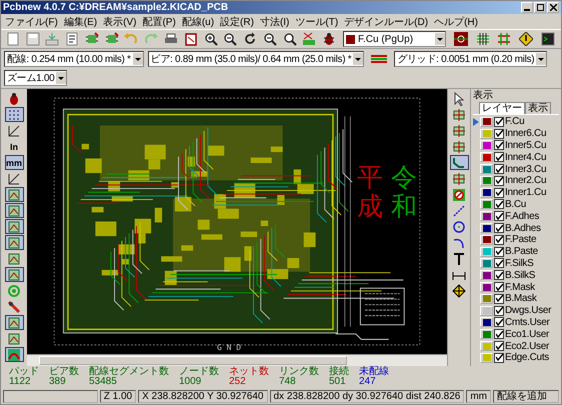  Describe the element at coordinates (522, 216) in the screenshot. I see `layer-name: F.Adhes` at that location.